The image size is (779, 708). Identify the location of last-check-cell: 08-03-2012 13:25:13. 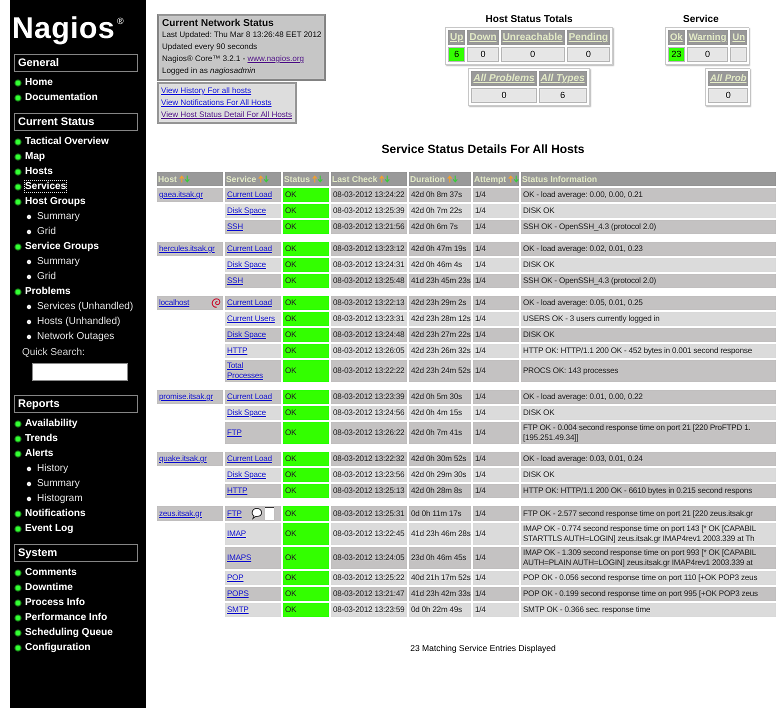
(369, 491).